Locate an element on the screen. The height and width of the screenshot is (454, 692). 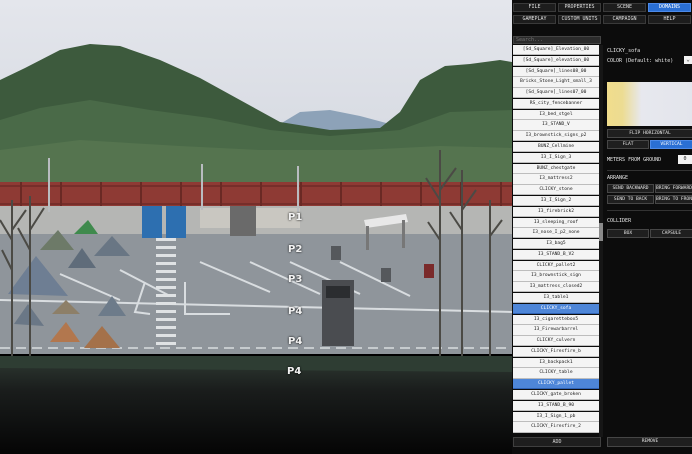
list-item: I3_Firewarbarrel is located at coordinates (556, 330).